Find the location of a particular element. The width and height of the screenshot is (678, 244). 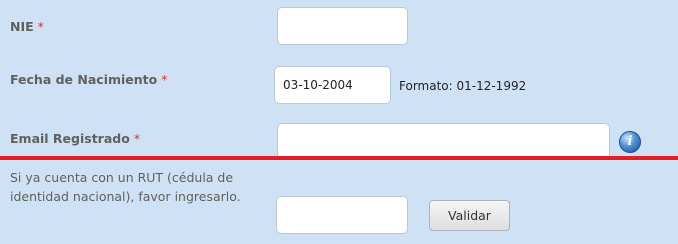

nie-input is located at coordinates (342, 26).